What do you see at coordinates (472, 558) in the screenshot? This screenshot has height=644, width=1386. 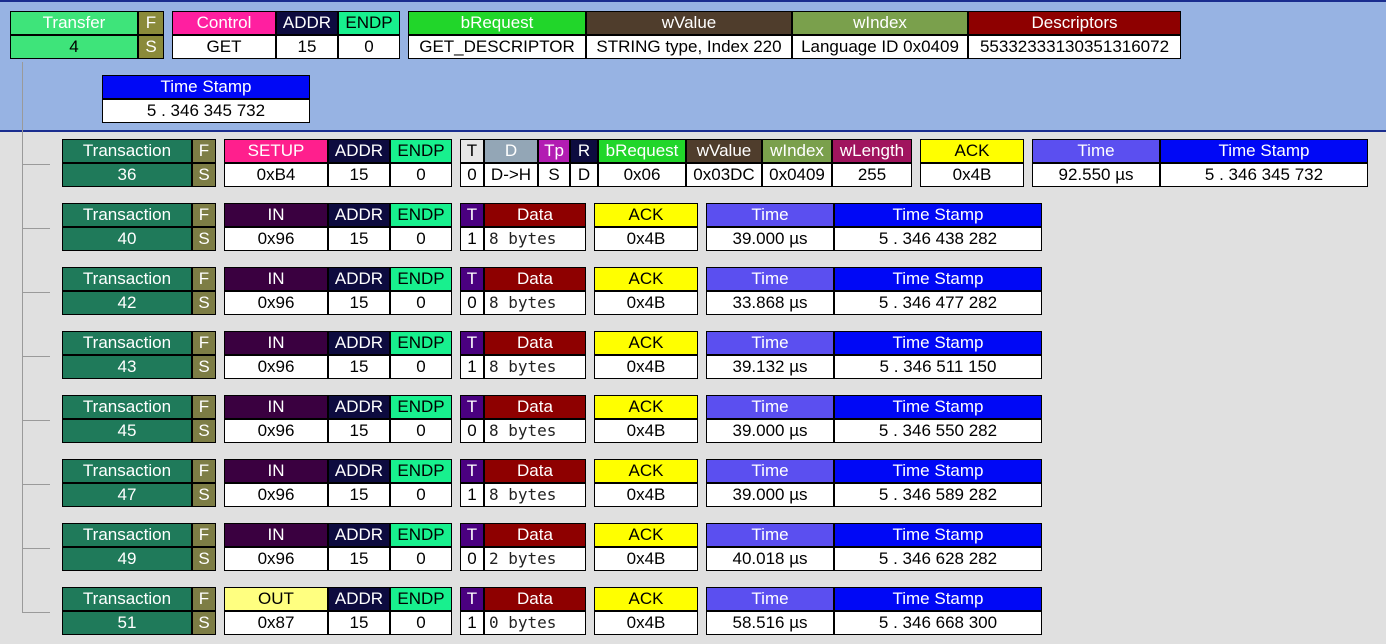 I see `toggle-value-text: 0` at bounding box center [472, 558].